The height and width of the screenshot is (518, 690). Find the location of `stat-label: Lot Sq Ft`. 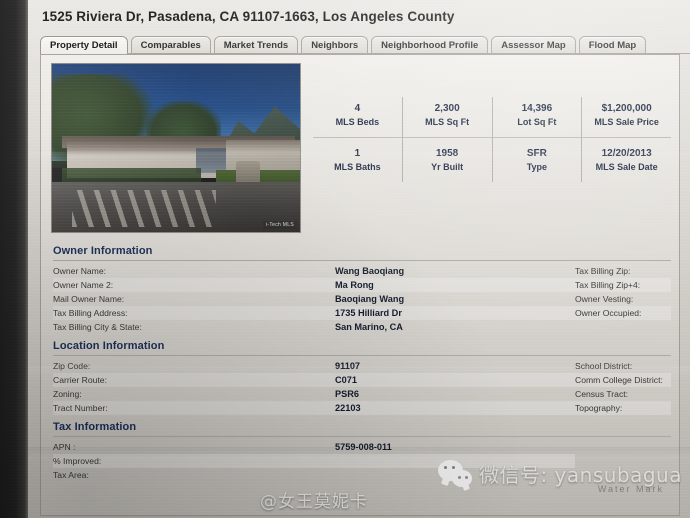

stat-label: Lot Sq Ft is located at coordinates (537, 121).